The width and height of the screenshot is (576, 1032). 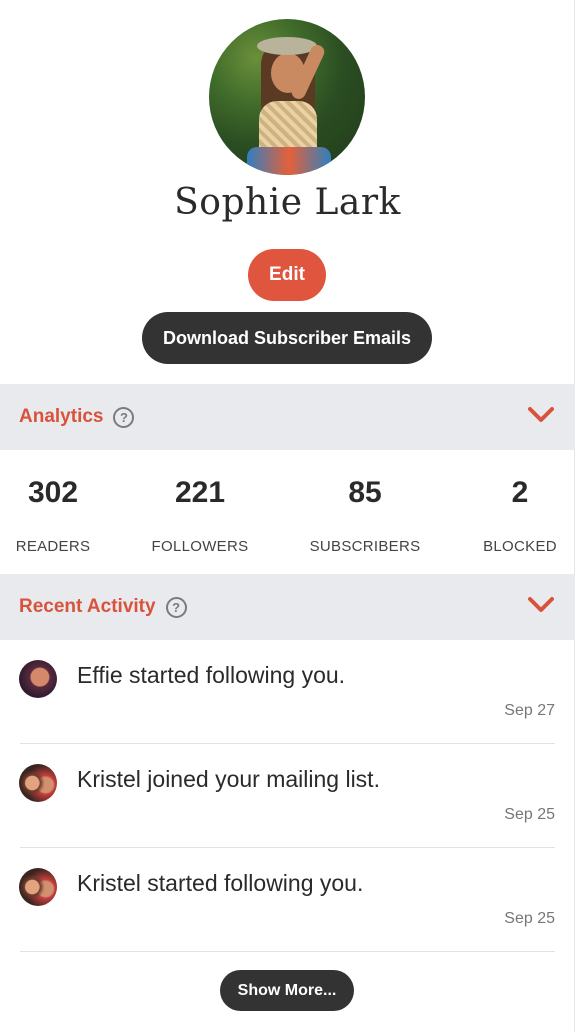 I want to click on recent-activity-title: Recent Activity, so click(x=87, y=606).